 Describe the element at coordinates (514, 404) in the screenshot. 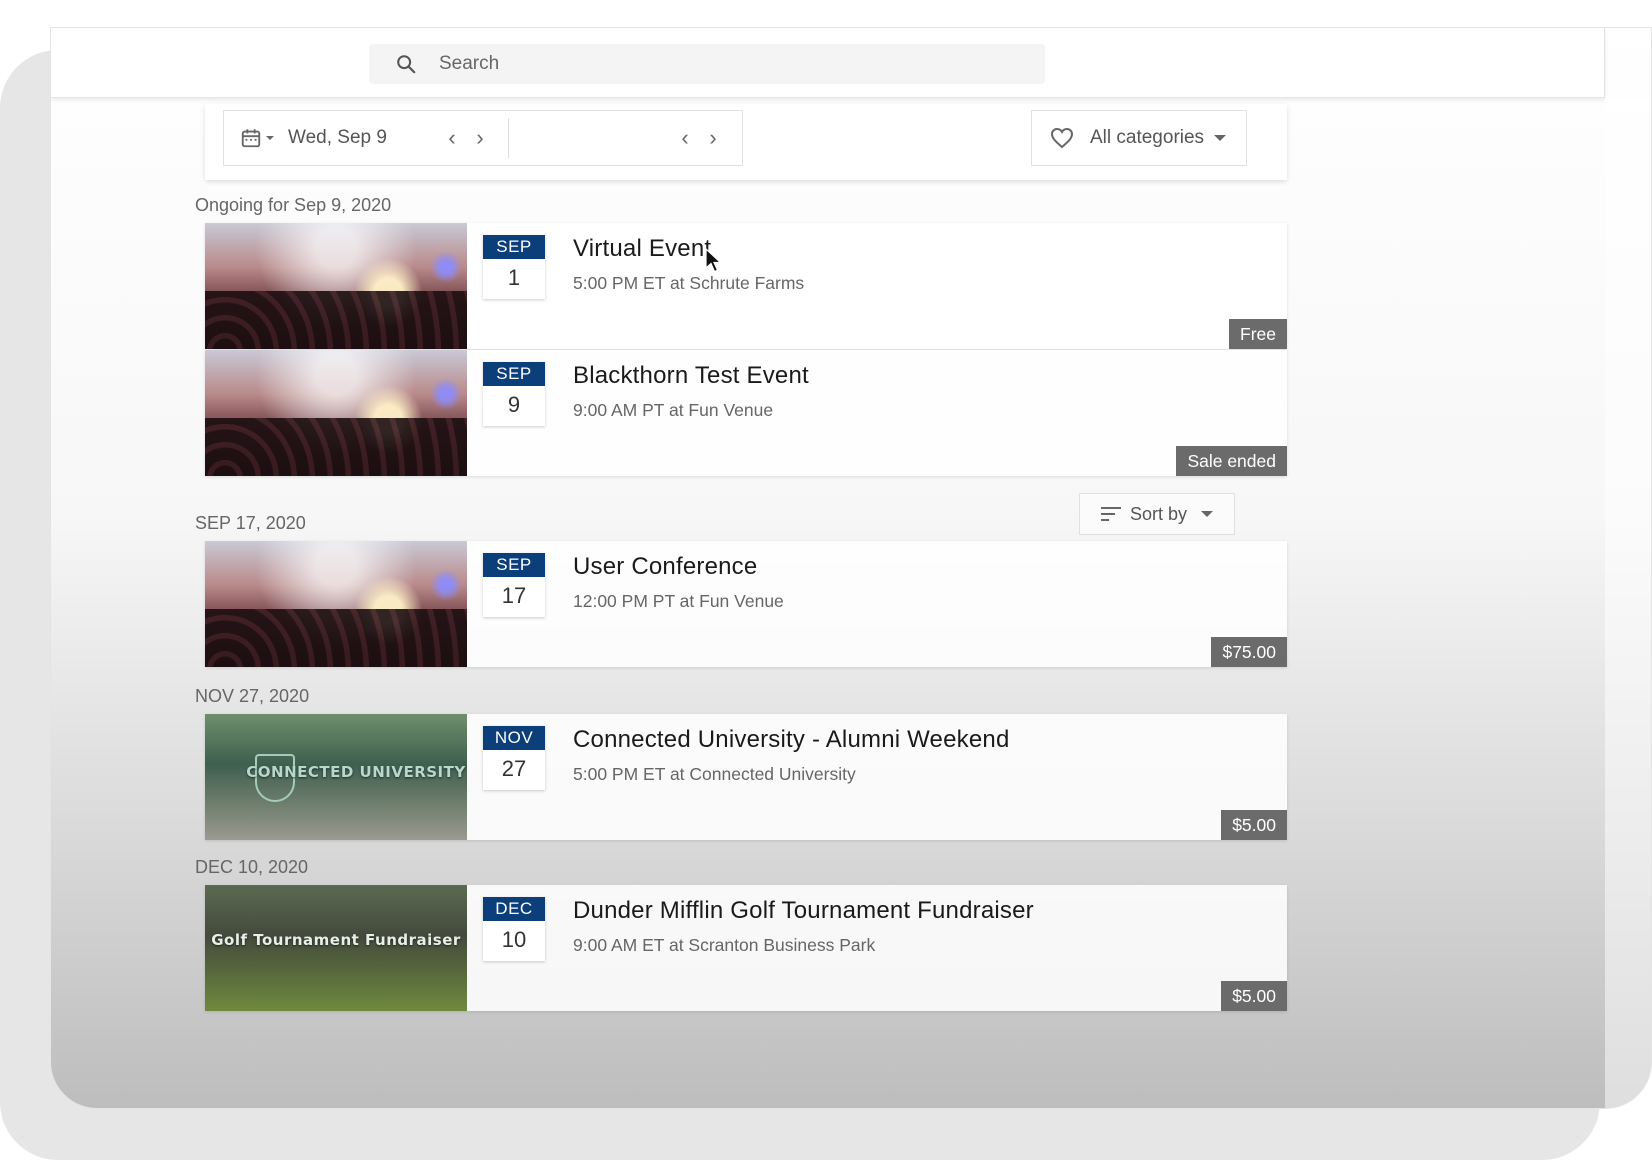

I see `date-badge-day: 9` at that location.